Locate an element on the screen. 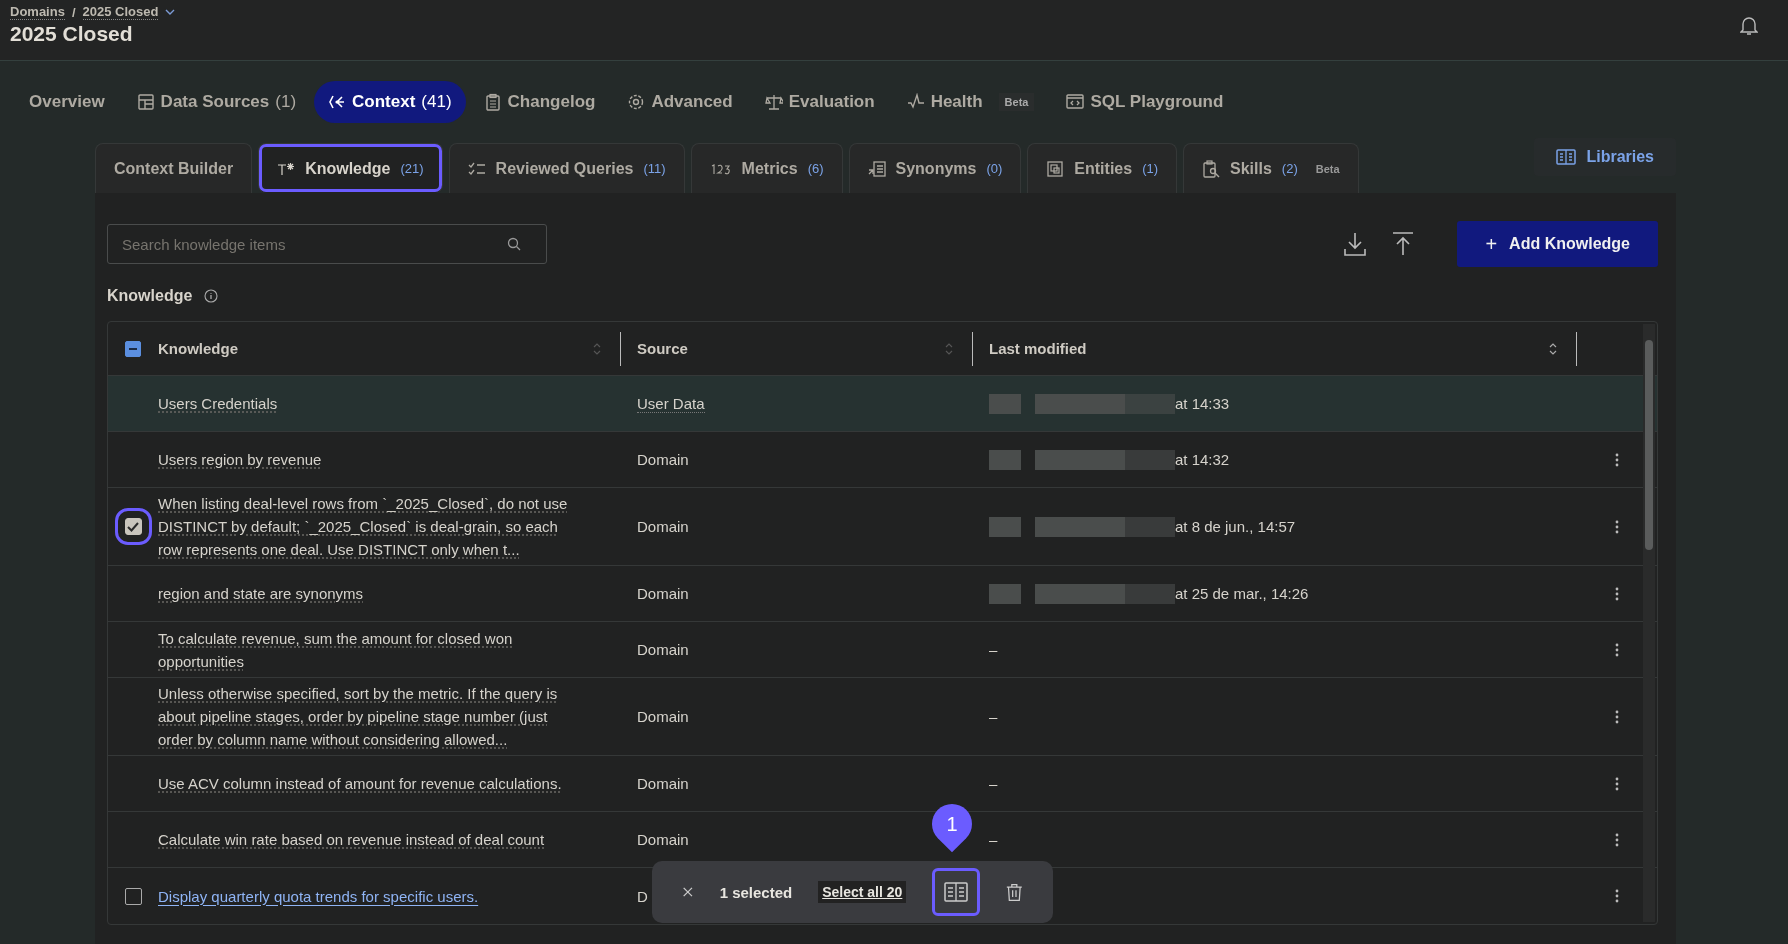 The image size is (1788, 944). nav-tab: Context (41) is located at coordinates (390, 102).